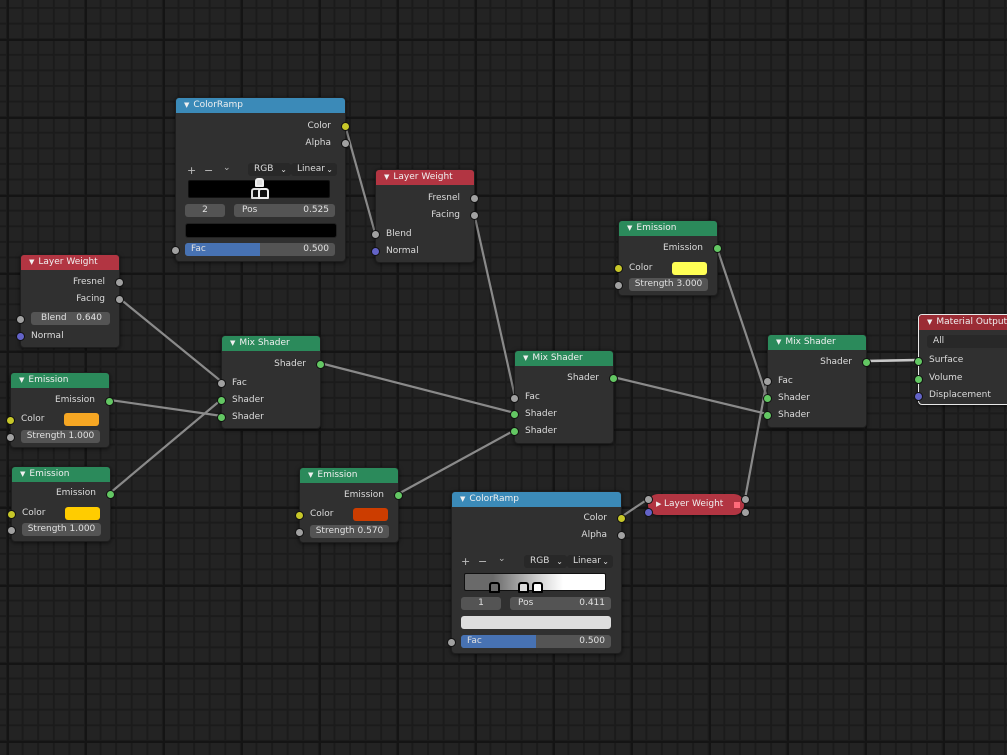 This screenshot has height=755, width=1007. What do you see at coordinates (271, 382) in the screenshot?
I see `node-mixshader-left: ▼ Mix Shader Shader Fac Shader Shader` at bounding box center [271, 382].